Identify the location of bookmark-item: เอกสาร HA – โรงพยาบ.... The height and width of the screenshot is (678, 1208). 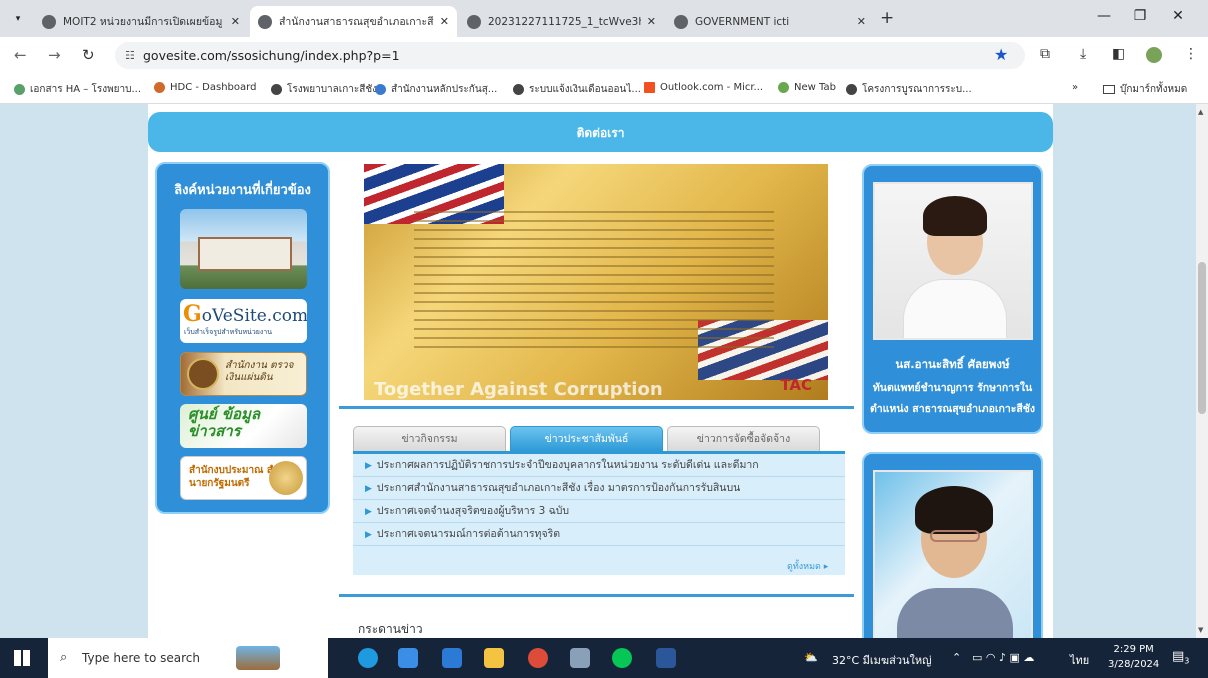
(77, 89).